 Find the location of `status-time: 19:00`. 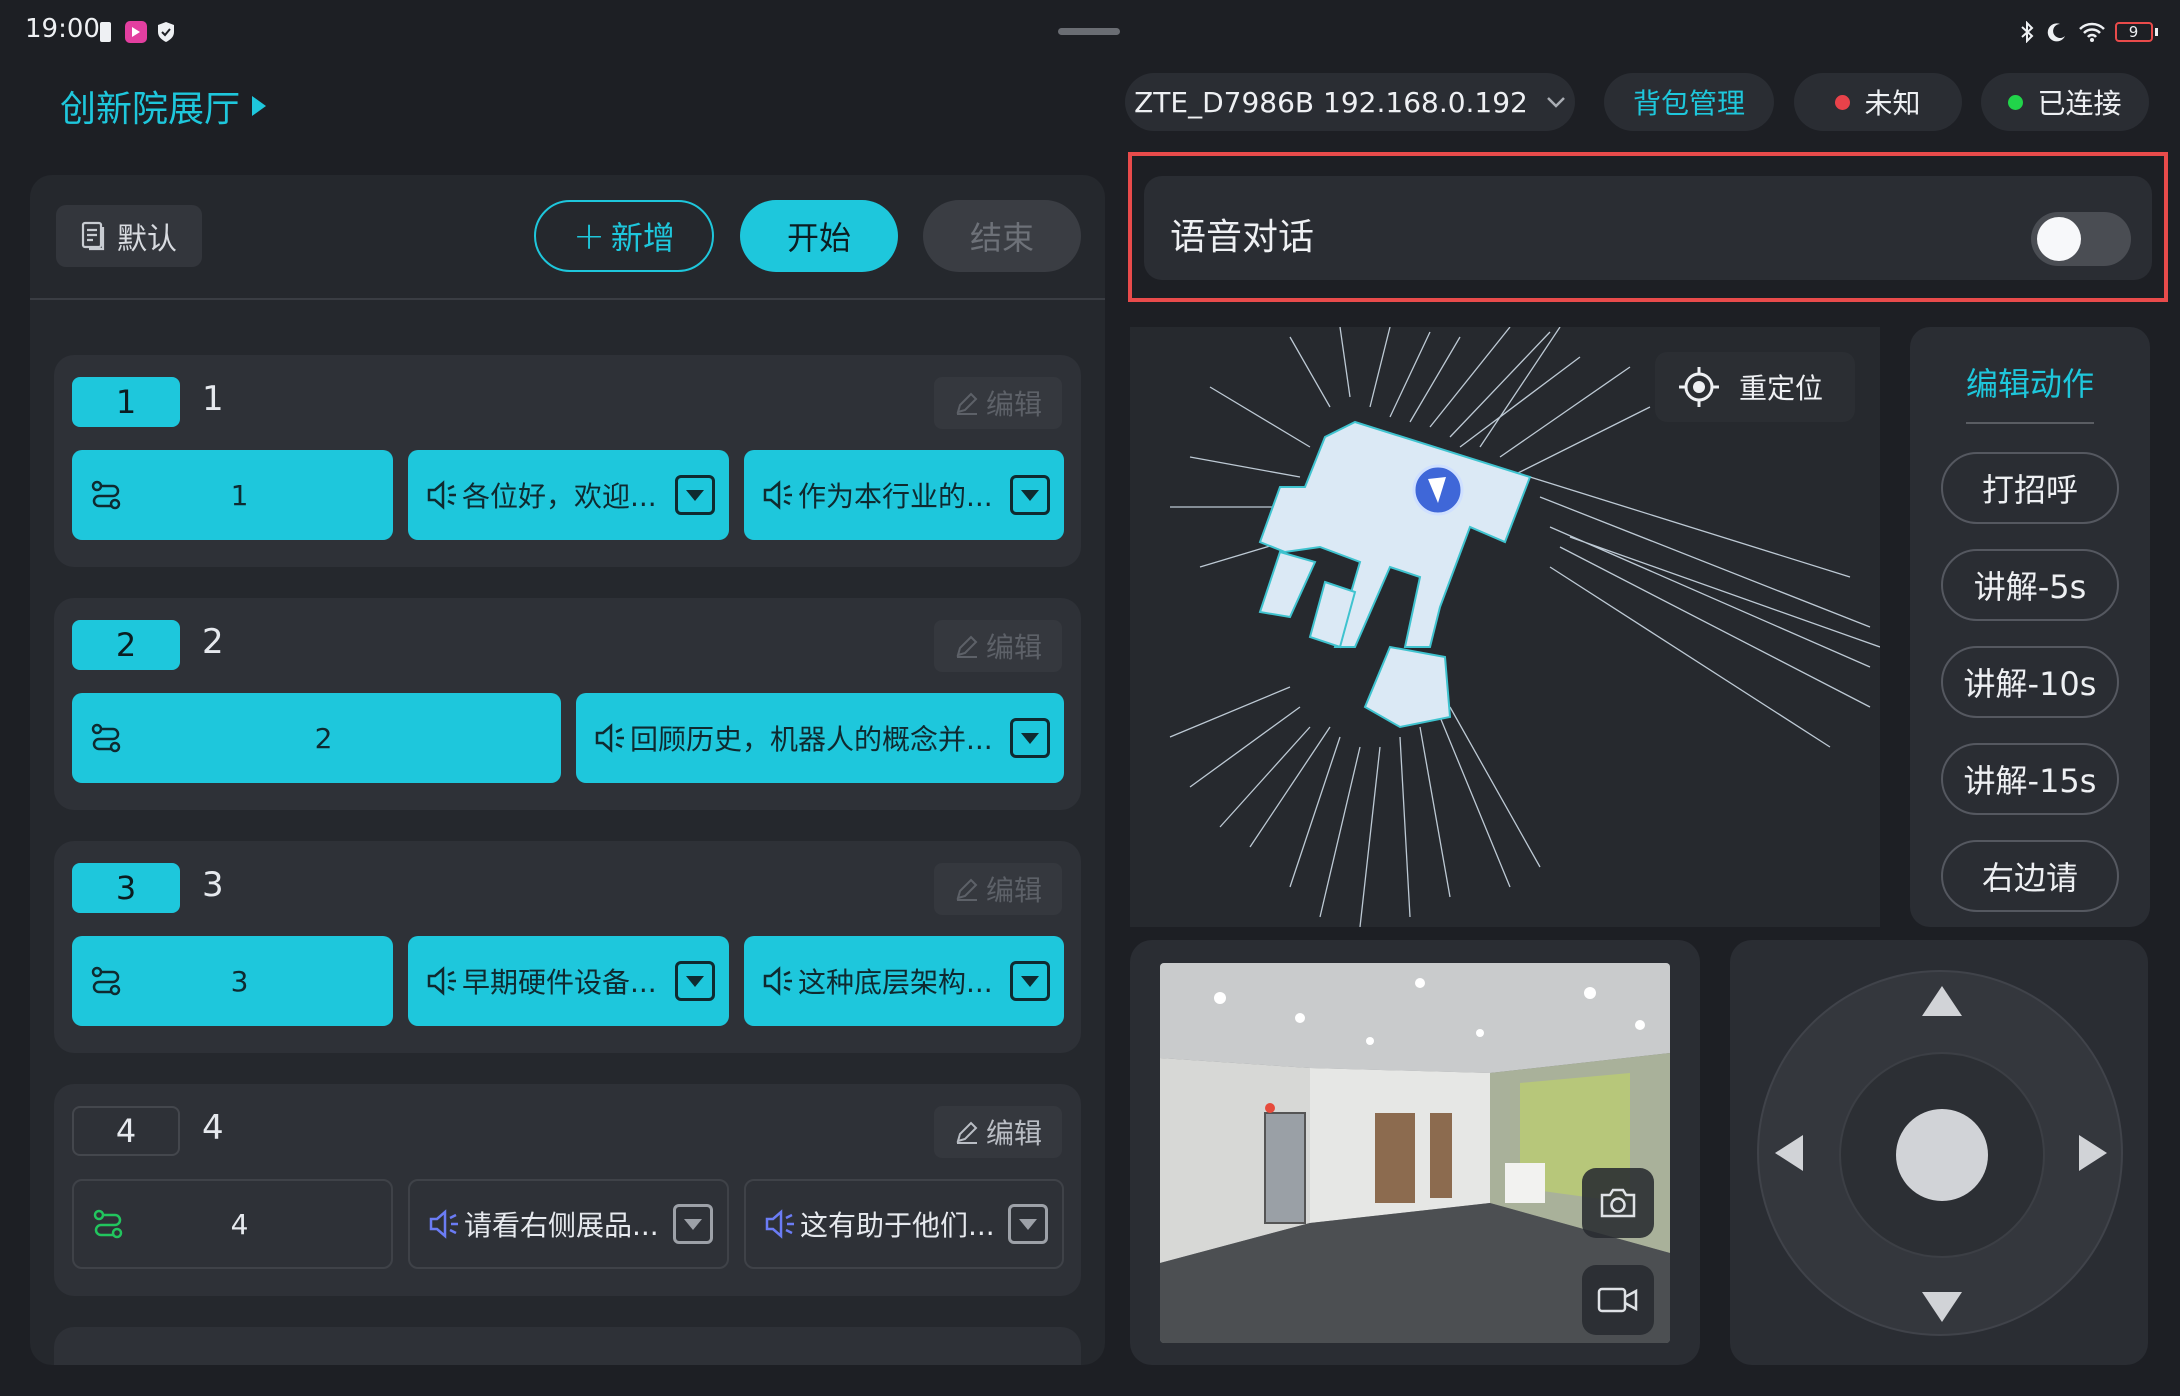

status-time: 19:00 is located at coordinates (62, 29).